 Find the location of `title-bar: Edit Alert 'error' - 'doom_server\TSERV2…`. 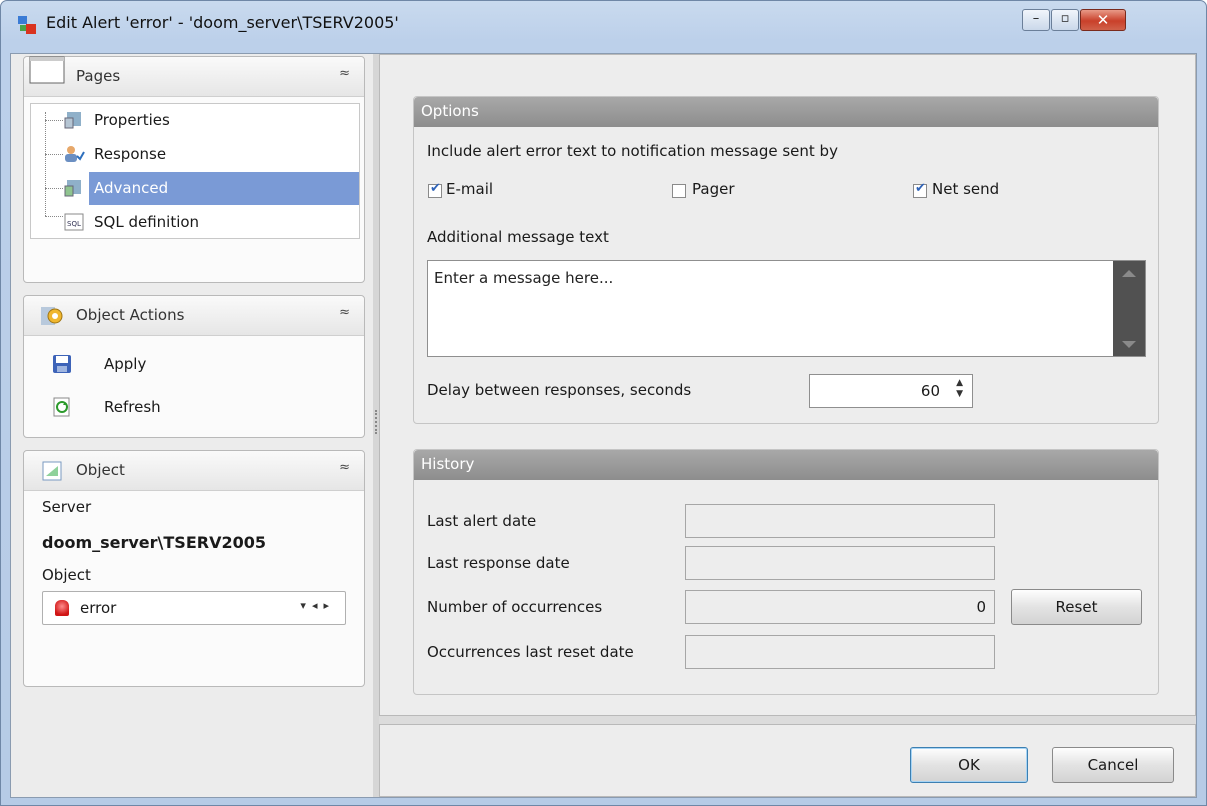

title-bar: Edit Alert 'error' - 'doom_server\TSERV2… is located at coordinates (603, 23).